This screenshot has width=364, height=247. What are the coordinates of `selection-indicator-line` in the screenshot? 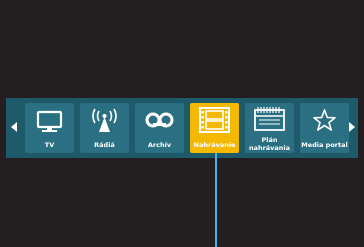 It's located at (216, 200).